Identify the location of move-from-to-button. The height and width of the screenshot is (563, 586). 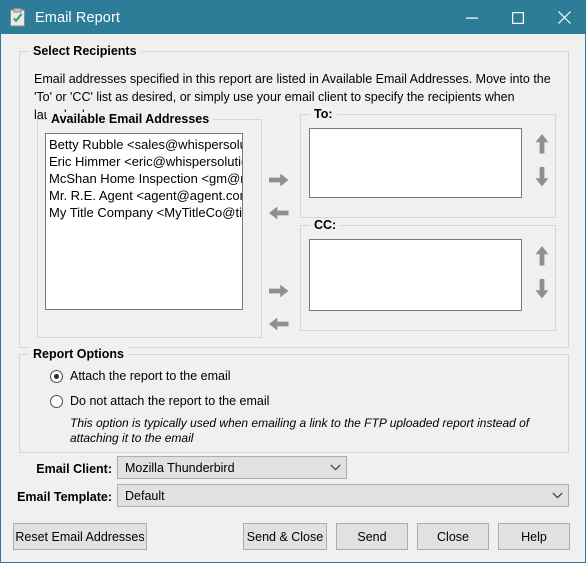
(279, 213).